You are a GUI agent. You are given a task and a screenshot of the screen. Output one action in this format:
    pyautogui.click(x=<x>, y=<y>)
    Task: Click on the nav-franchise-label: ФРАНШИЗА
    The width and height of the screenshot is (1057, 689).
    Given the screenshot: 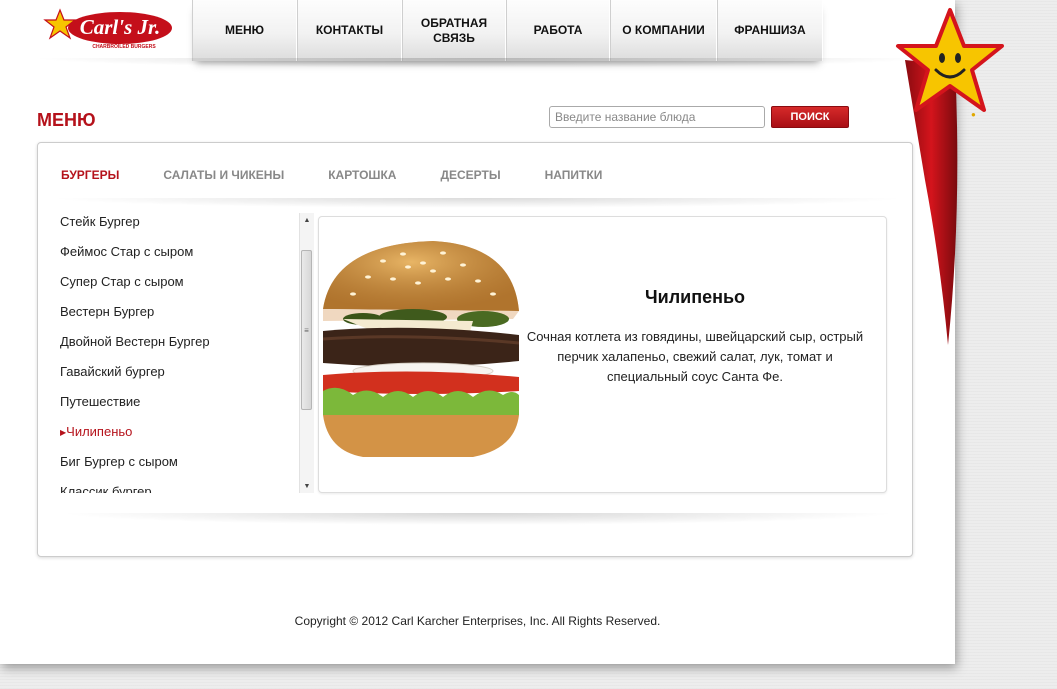 What is the action you would take?
    pyautogui.click(x=770, y=30)
    